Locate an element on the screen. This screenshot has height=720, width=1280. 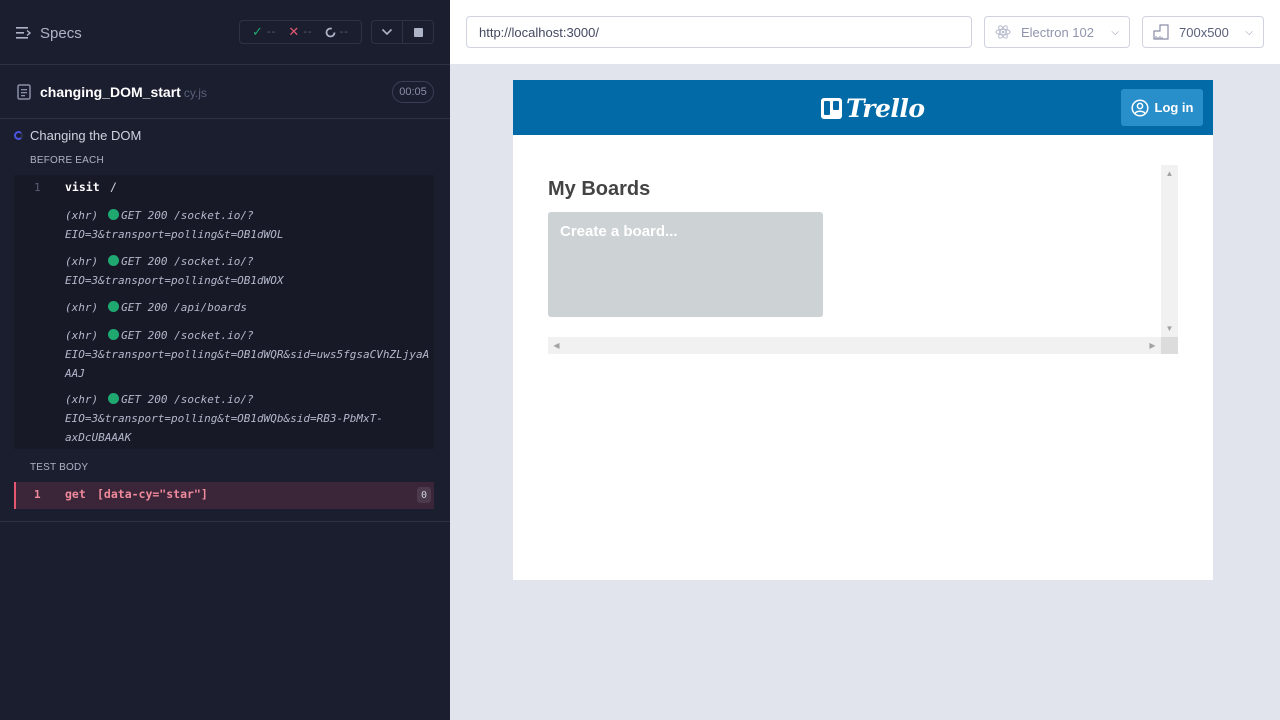
trello-board-icon is located at coordinates (831, 108).